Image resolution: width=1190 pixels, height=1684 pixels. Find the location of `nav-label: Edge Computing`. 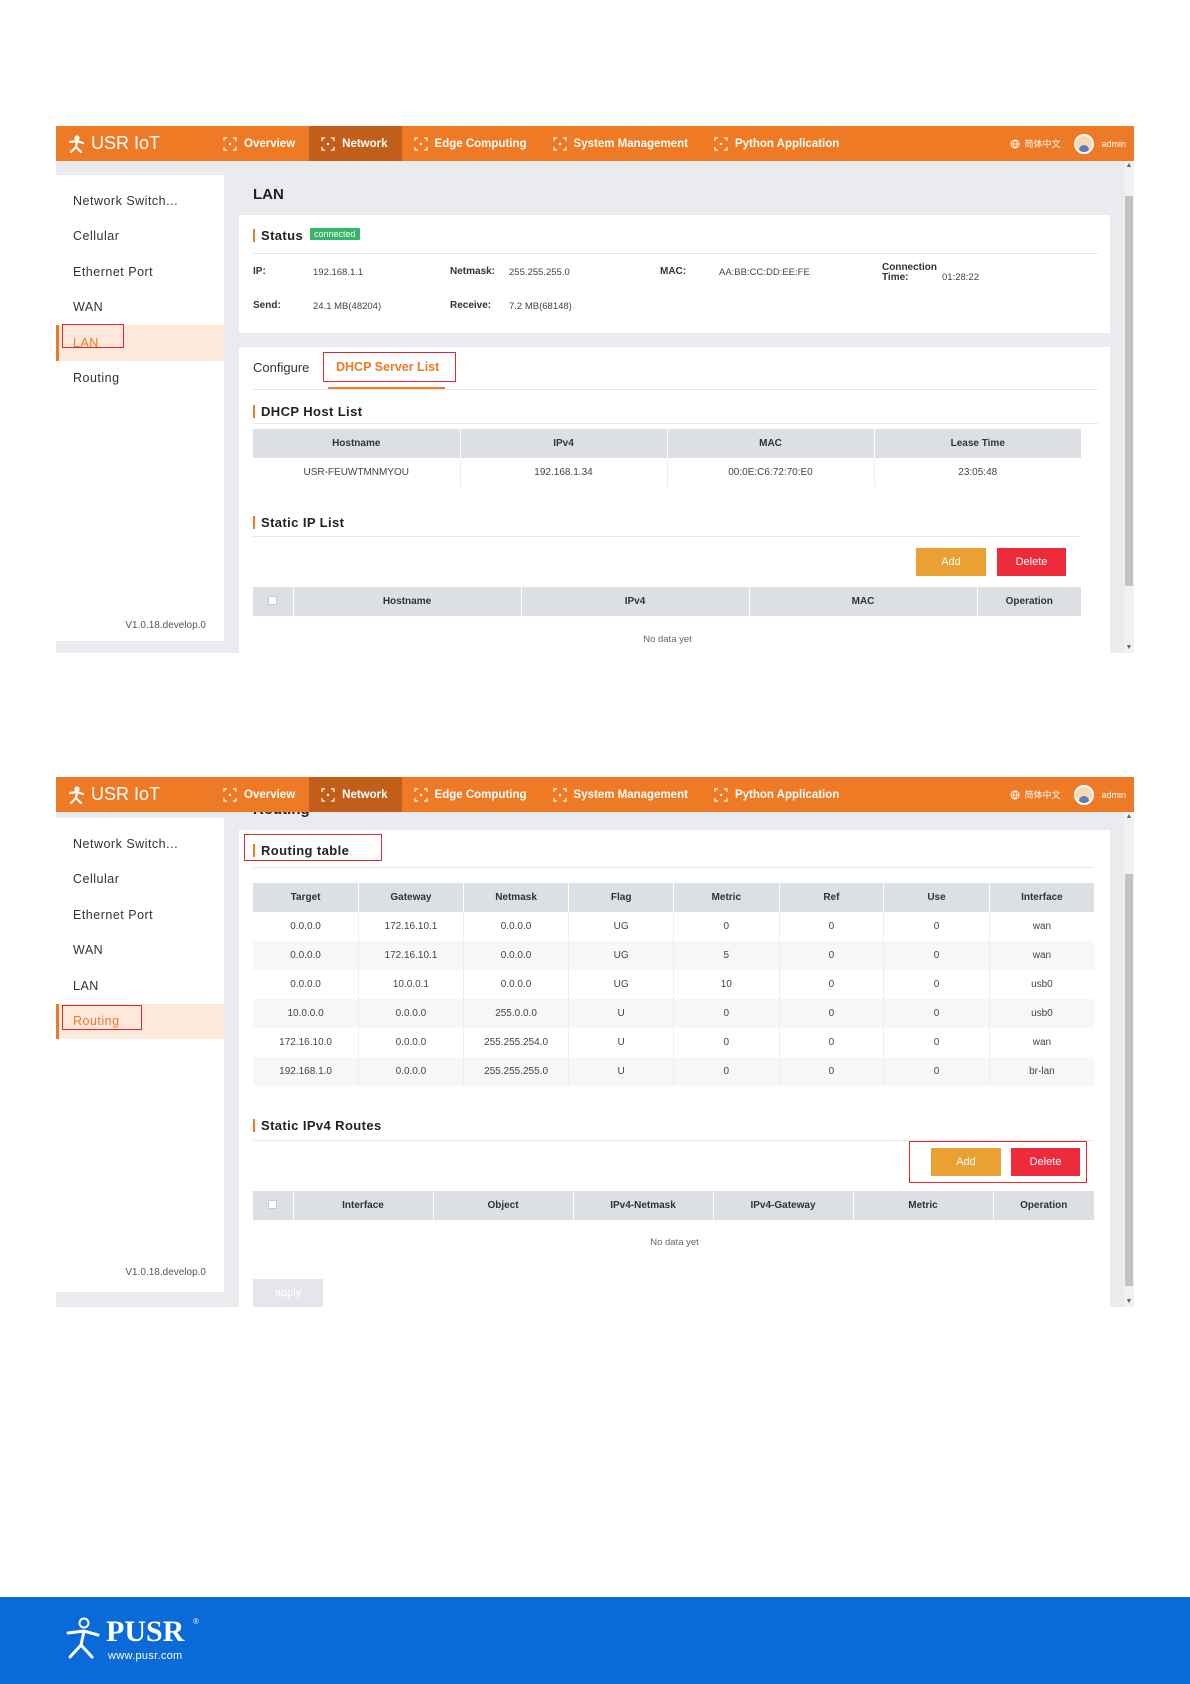

nav-label: Edge Computing is located at coordinates (480, 794).